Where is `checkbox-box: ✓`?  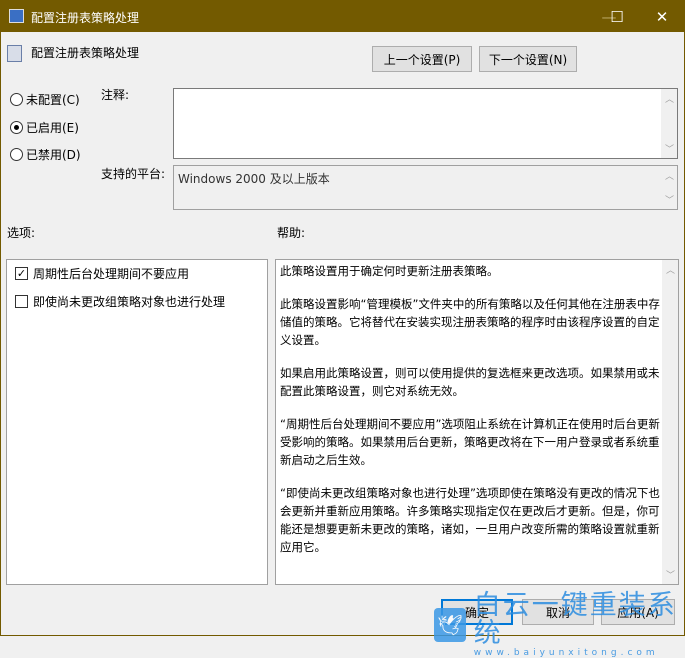
checkbox-box: ✓ is located at coordinates (21, 273).